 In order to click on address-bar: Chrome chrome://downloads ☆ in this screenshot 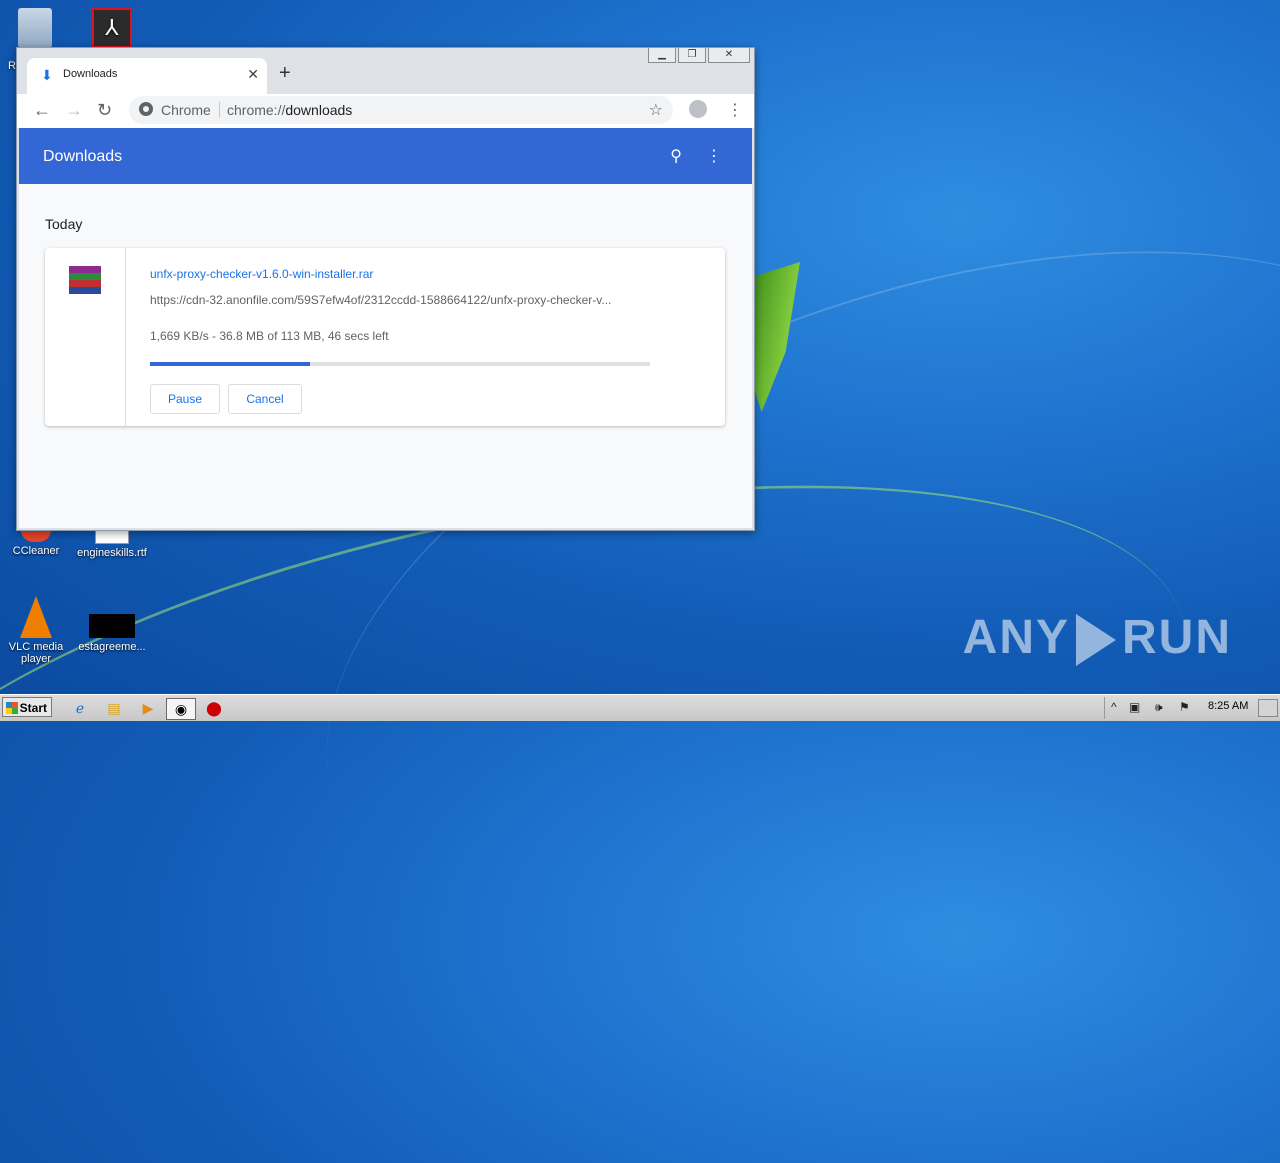, I will do `click(401, 110)`.